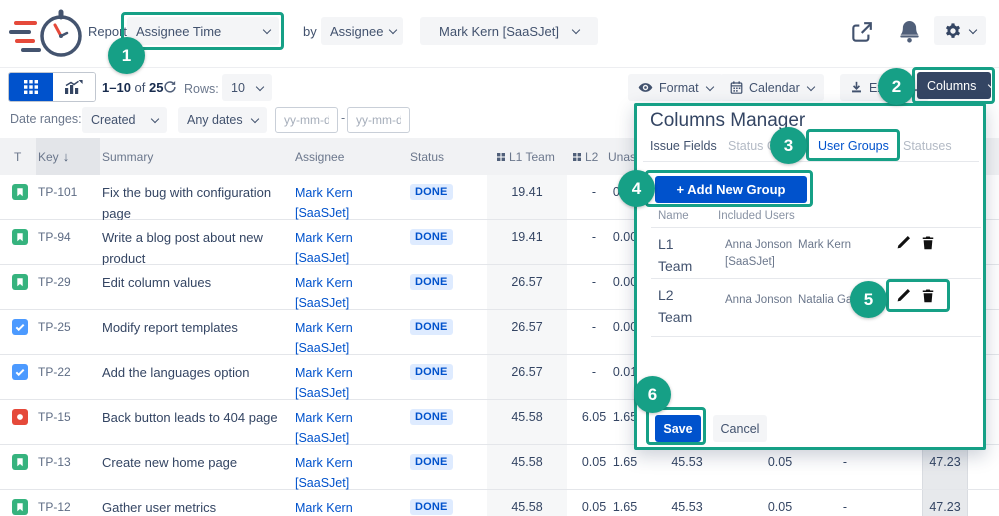  What do you see at coordinates (170, 87) in the screenshot?
I see `refresh-icon` at bounding box center [170, 87].